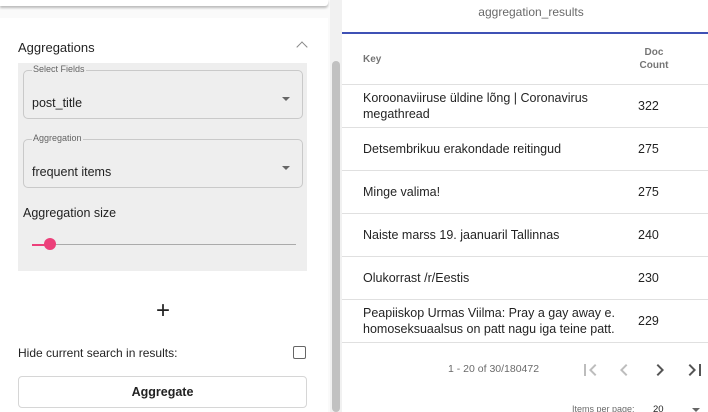  What do you see at coordinates (603, 408) in the screenshot?
I see `items-per-page-label: Items per page:` at bounding box center [603, 408].